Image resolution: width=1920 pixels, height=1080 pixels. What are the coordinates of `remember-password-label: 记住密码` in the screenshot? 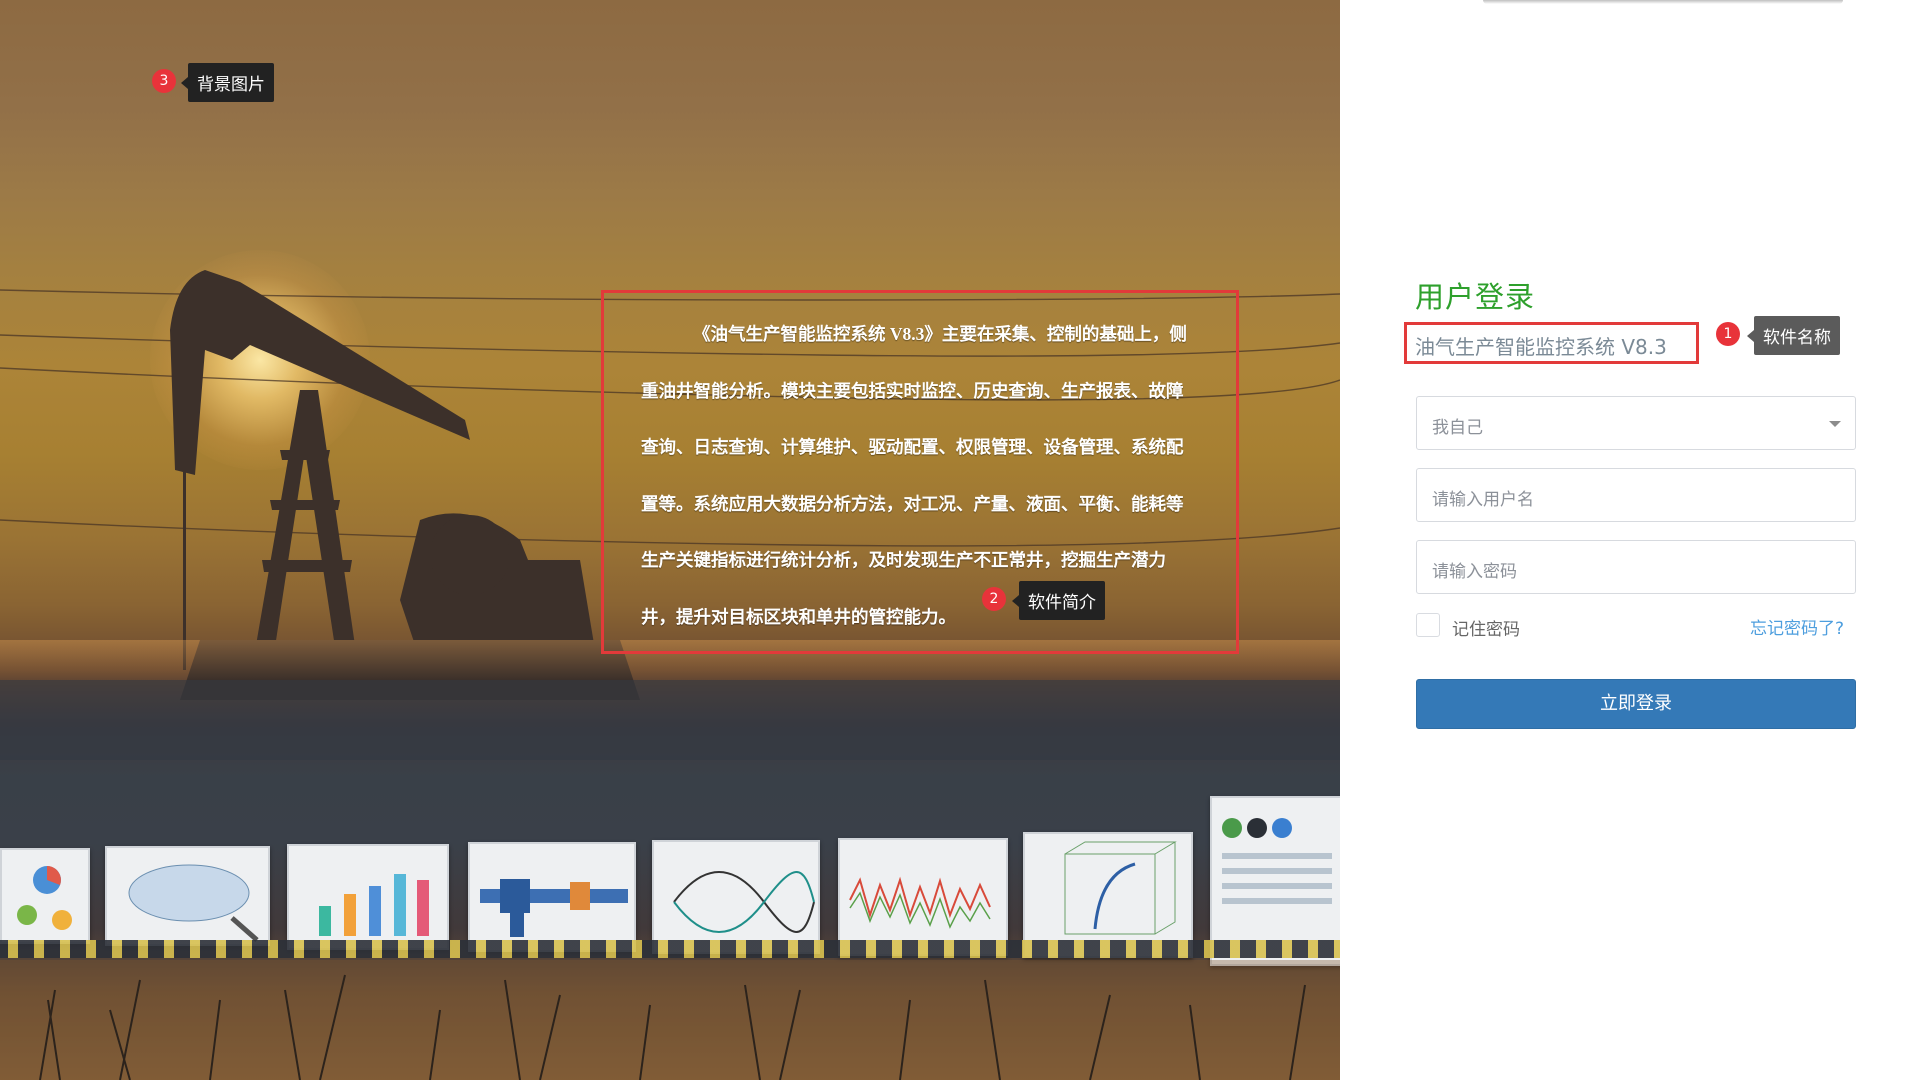 It's located at (1486, 627).